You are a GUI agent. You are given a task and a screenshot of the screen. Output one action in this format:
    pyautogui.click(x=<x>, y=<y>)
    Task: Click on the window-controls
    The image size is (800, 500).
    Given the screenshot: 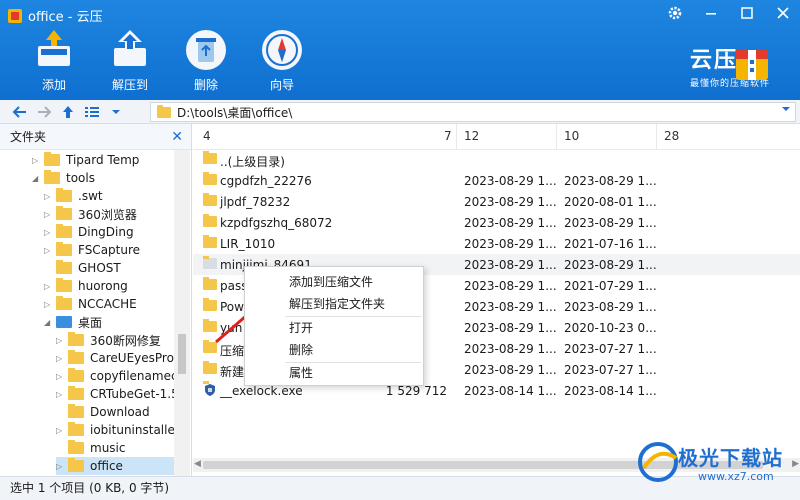 What is the action you would take?
    pyautogui.click(x=729, y=13)
    